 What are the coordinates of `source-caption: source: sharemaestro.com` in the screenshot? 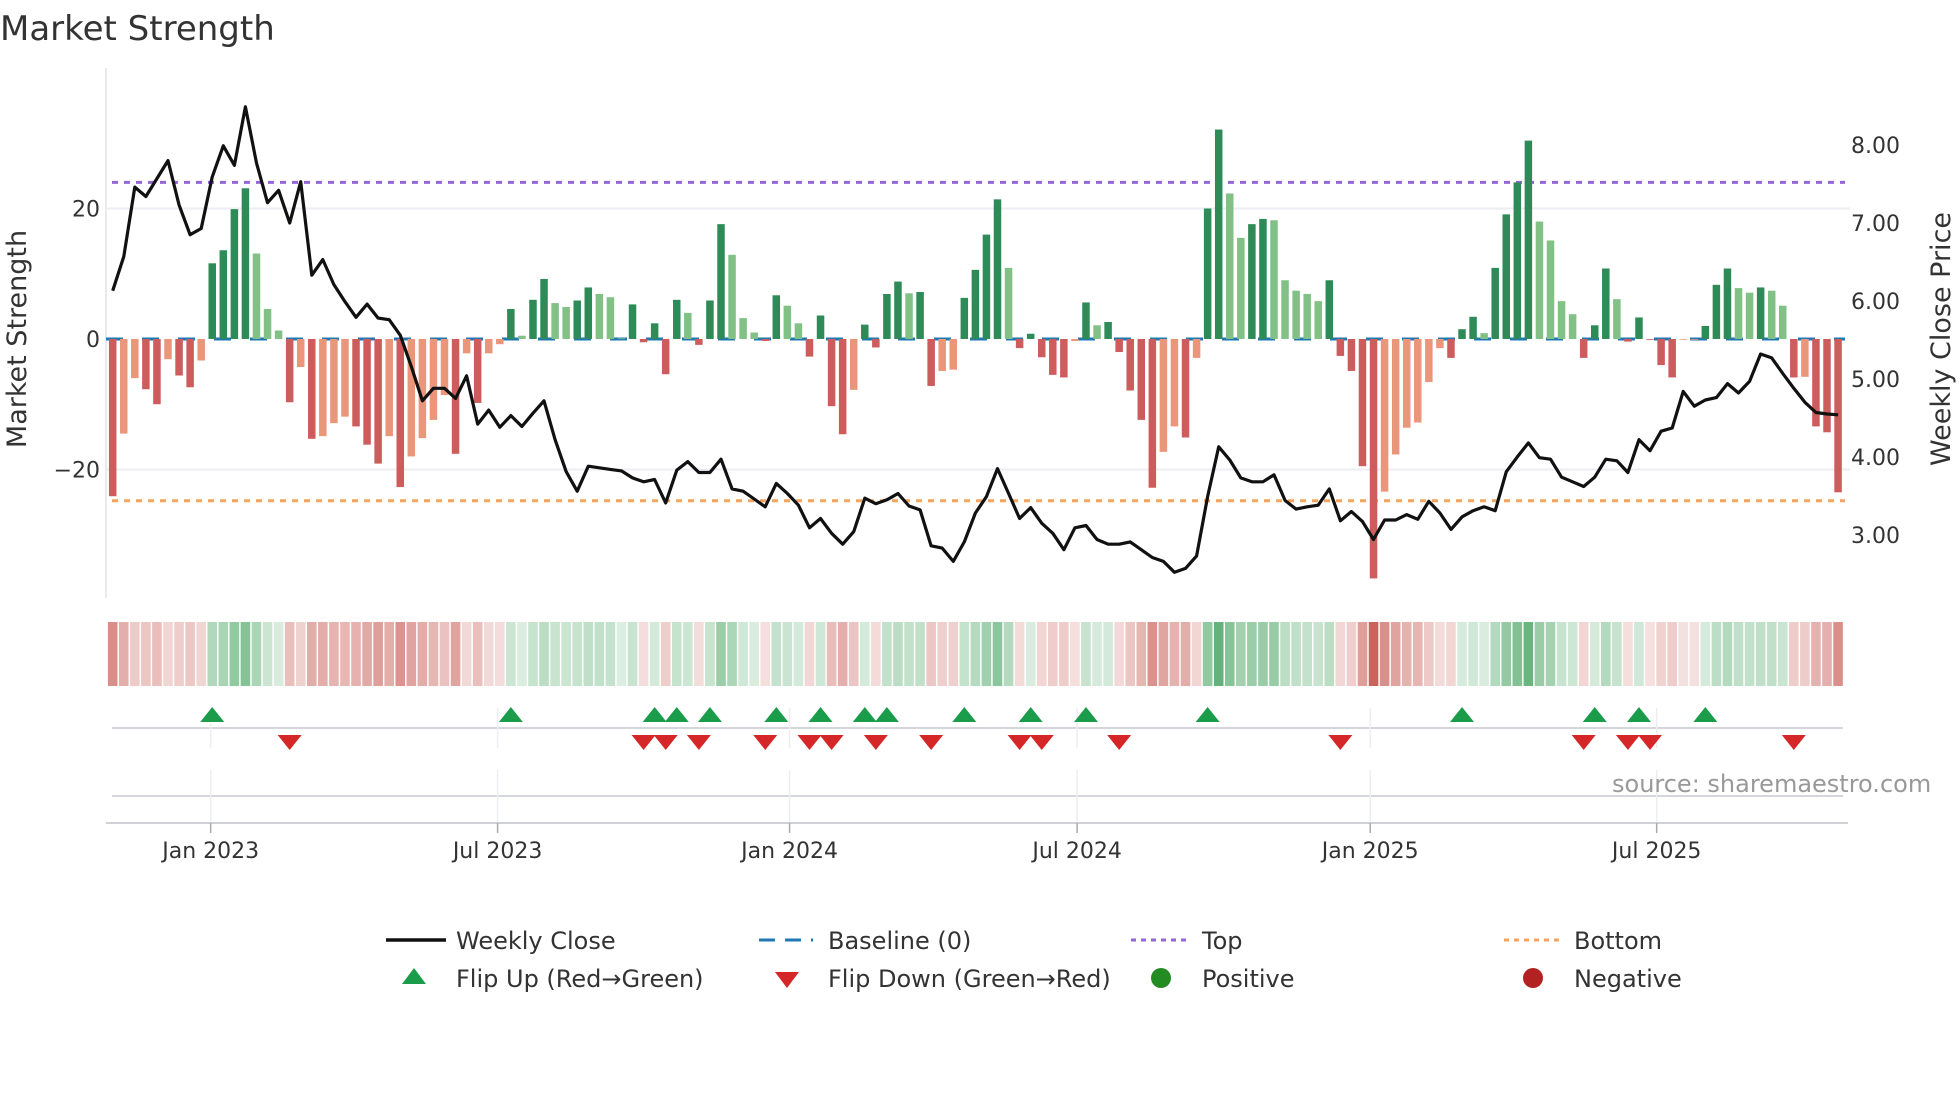 It's located at (1771, 784).